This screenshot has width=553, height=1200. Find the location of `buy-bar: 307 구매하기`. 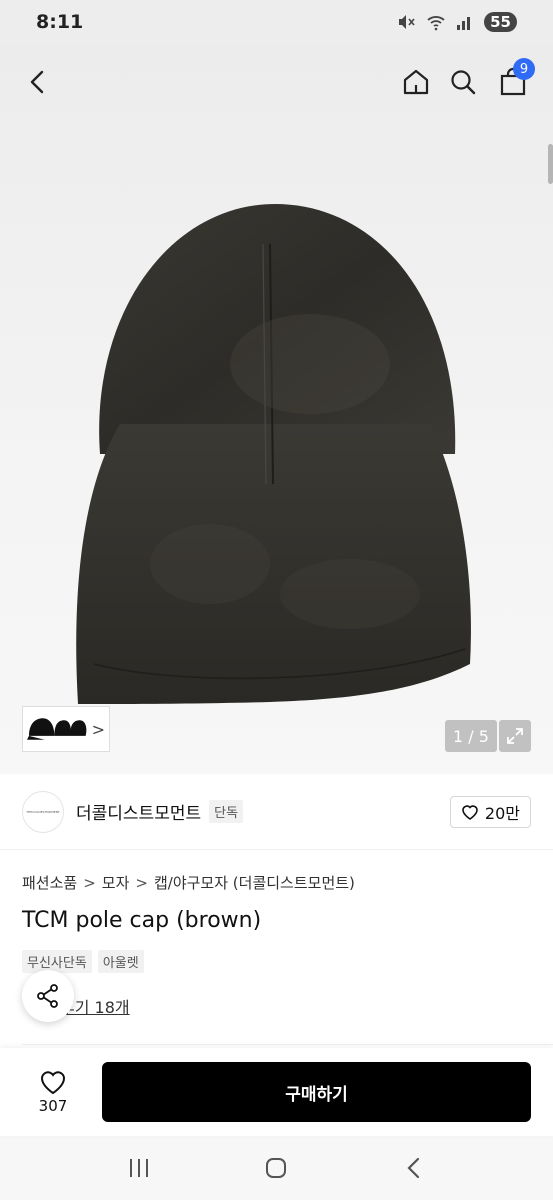

buy-bar: 307 구매하기 is located at coordinates (276, 1092).